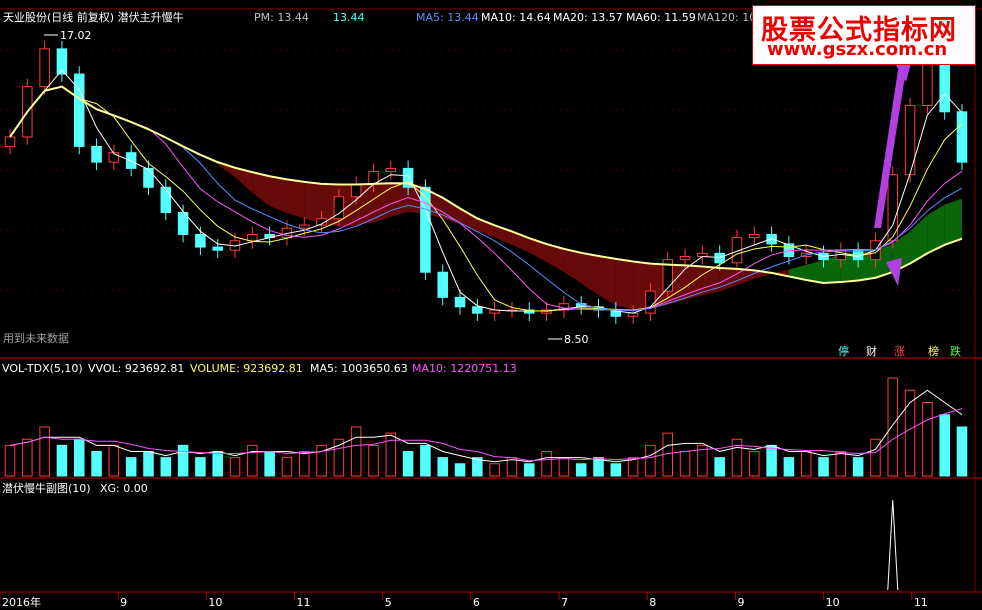 The height and width of the screenshot is (610, 982). I want to click on button-fall: 跌, so click(955, 351).